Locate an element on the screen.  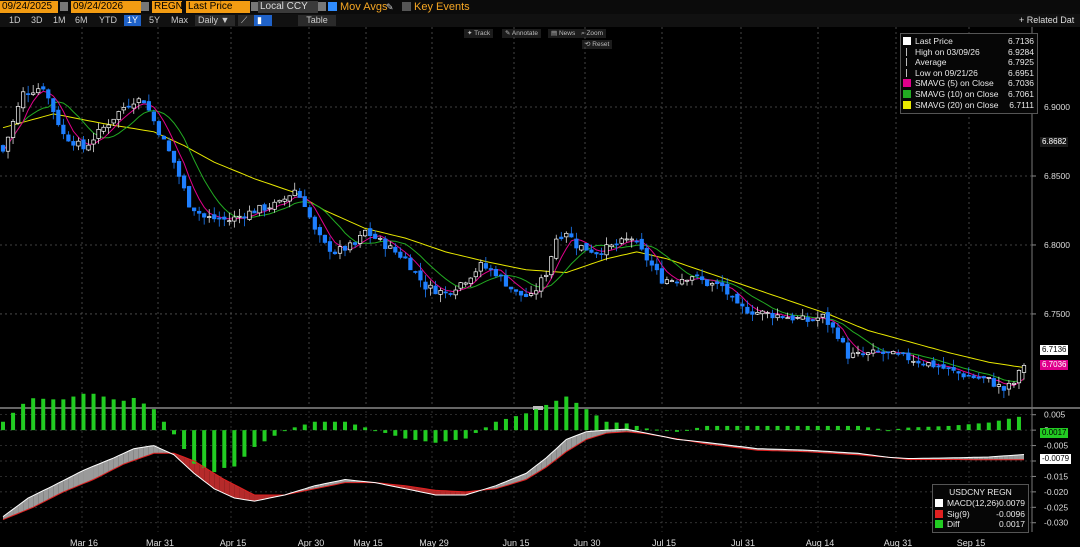
mov-avgs-checkbox is located at coordinates (332, 6).